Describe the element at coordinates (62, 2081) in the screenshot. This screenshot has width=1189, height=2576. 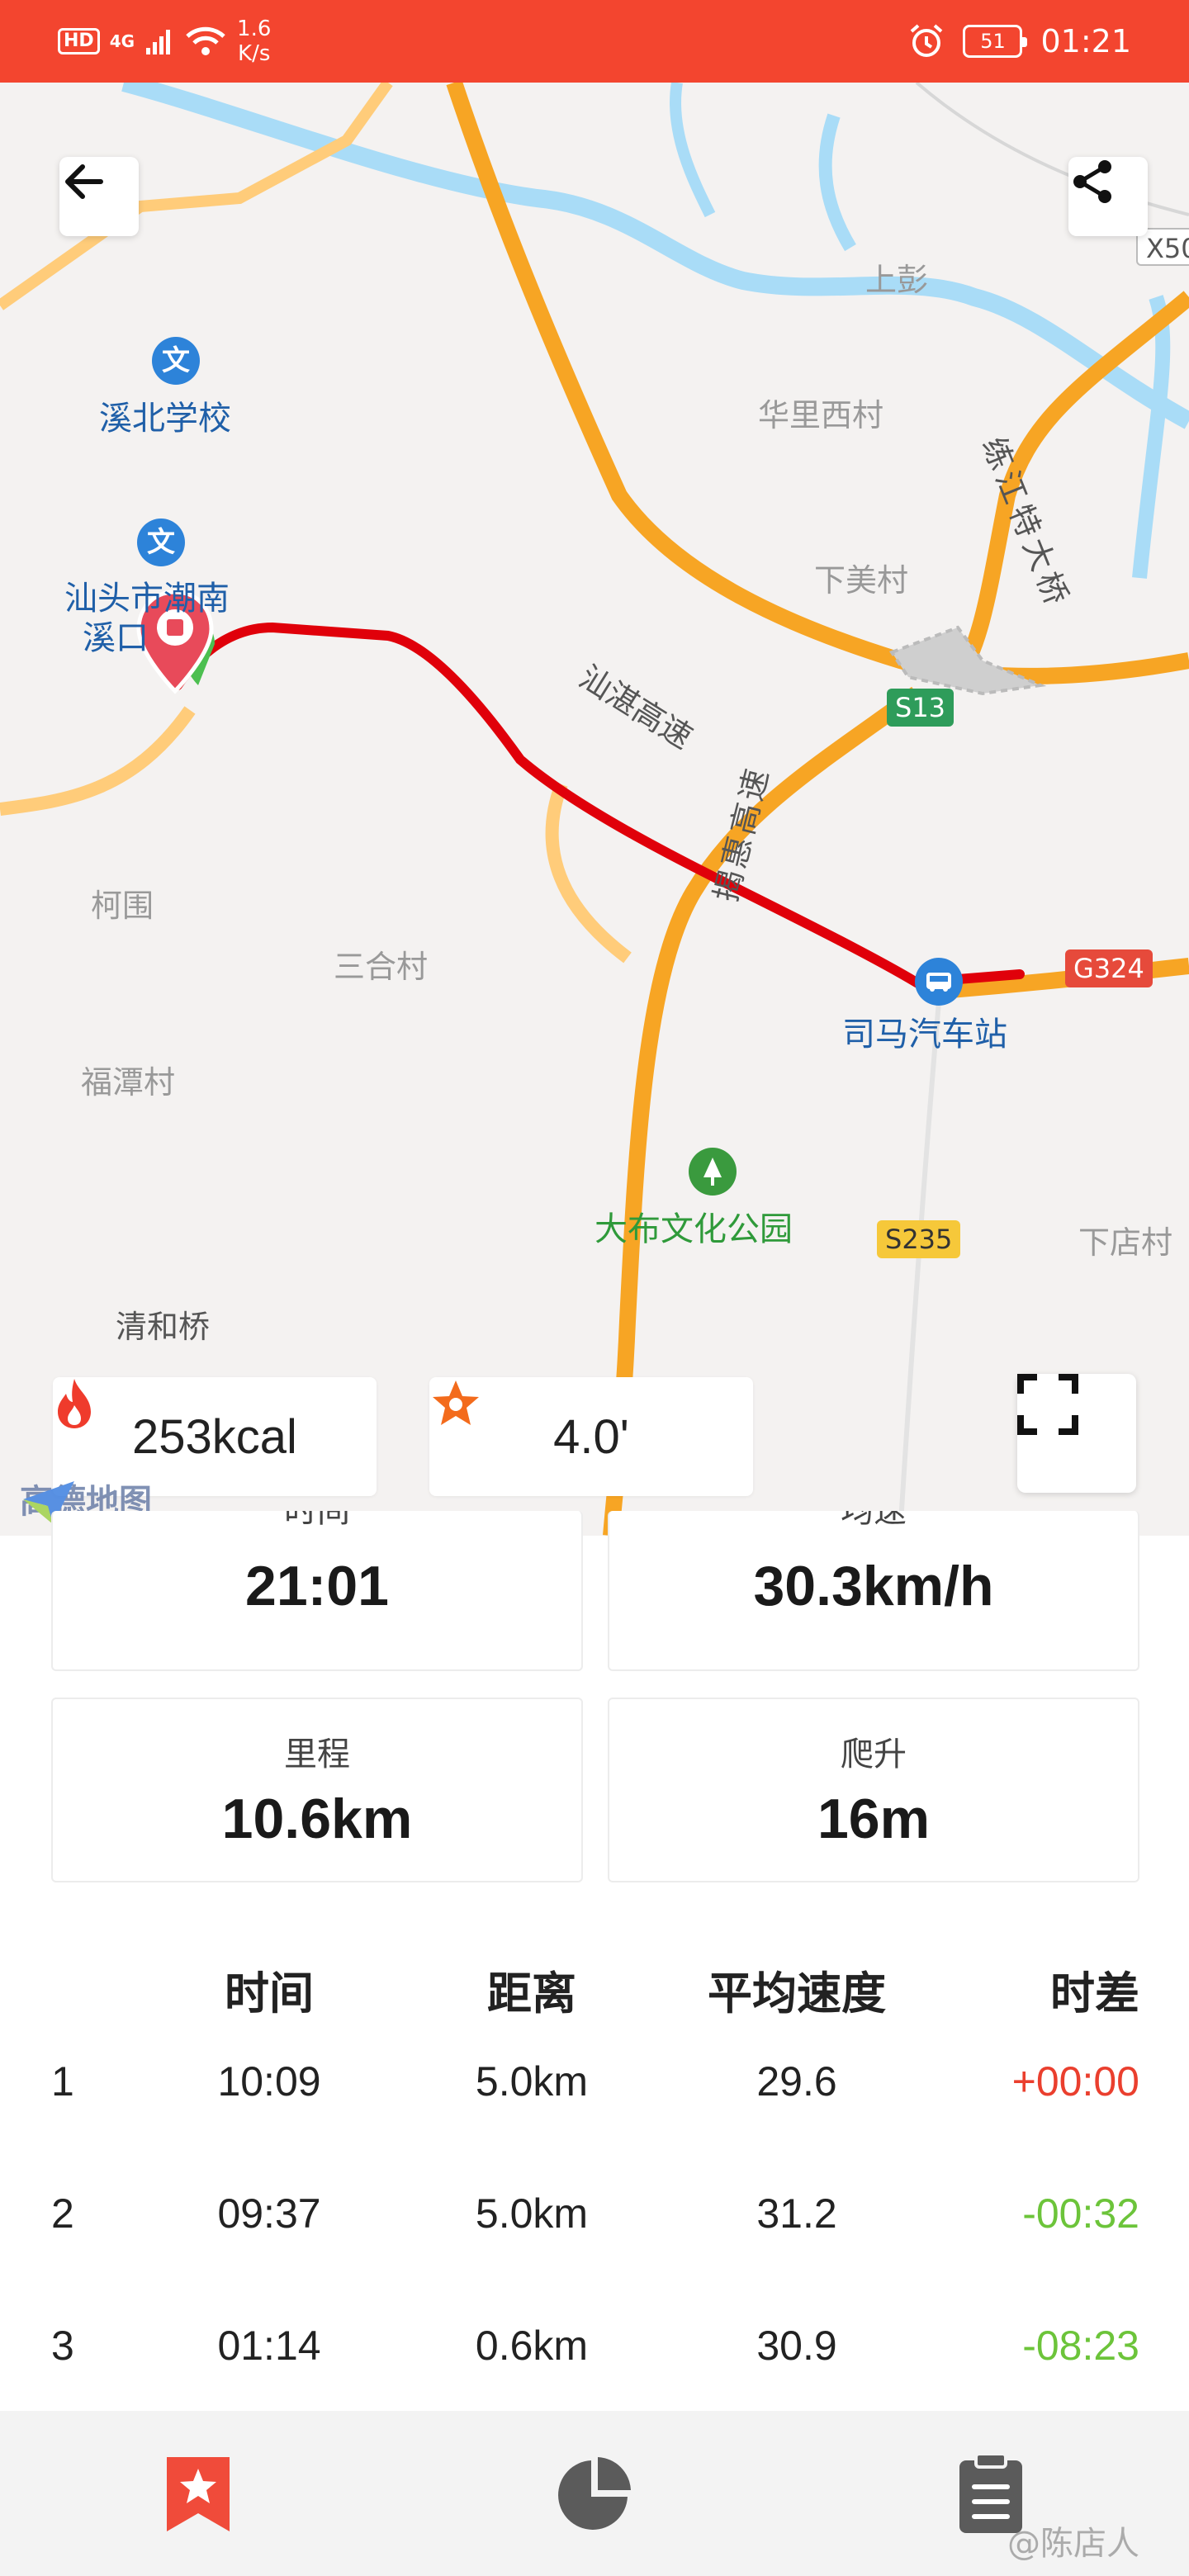
I see `split-index: 1` at that location.